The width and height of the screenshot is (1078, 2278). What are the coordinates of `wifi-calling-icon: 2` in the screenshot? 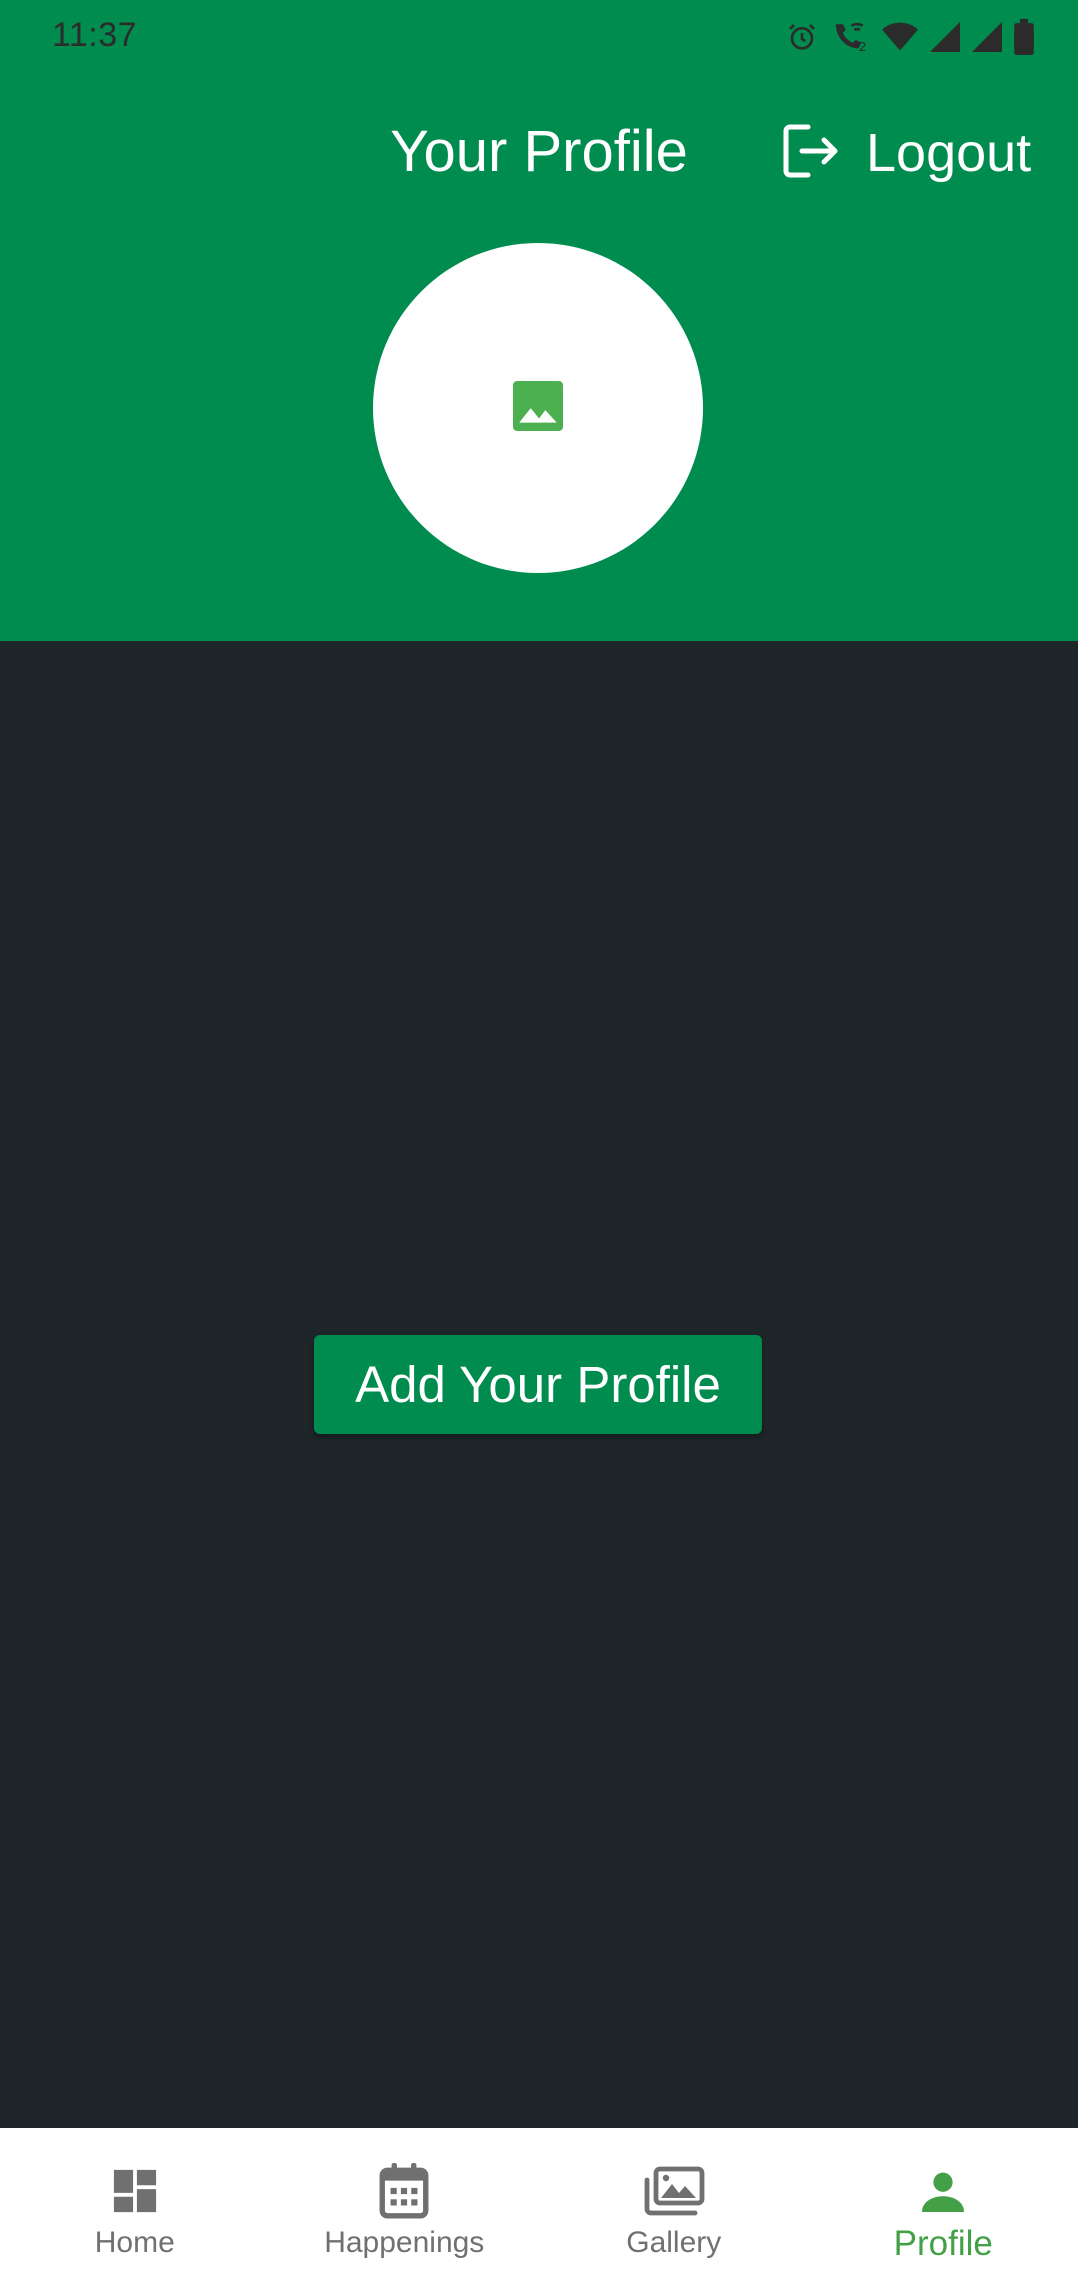 It's located at (850, 37).